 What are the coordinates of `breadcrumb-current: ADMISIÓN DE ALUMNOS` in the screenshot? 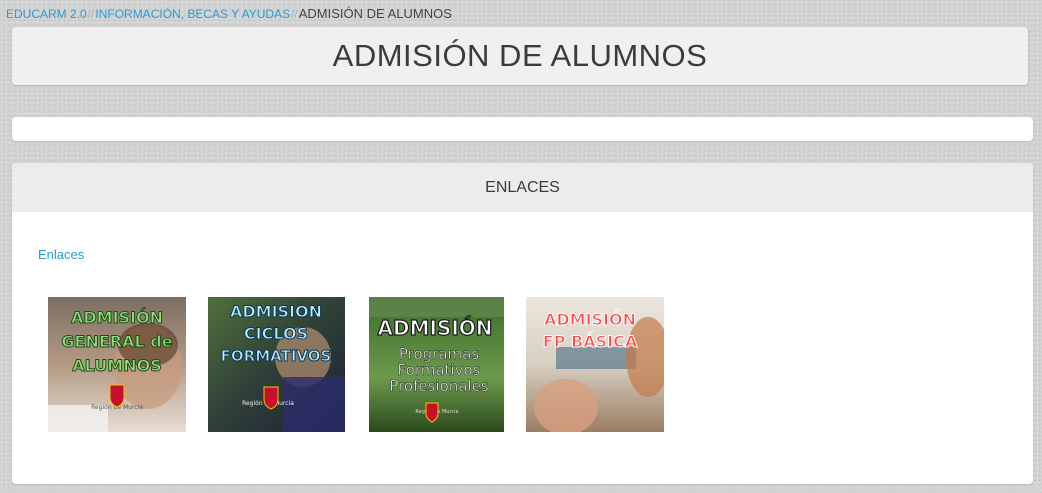 It's located at (375, 13).